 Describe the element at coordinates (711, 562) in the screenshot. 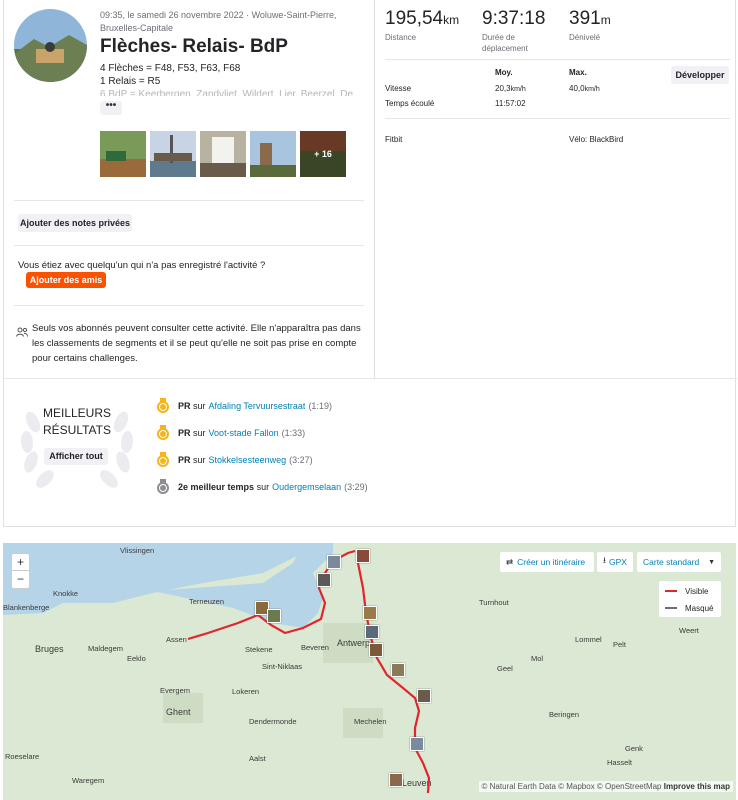

I see `chevron-down-icon: ▼` at that location.